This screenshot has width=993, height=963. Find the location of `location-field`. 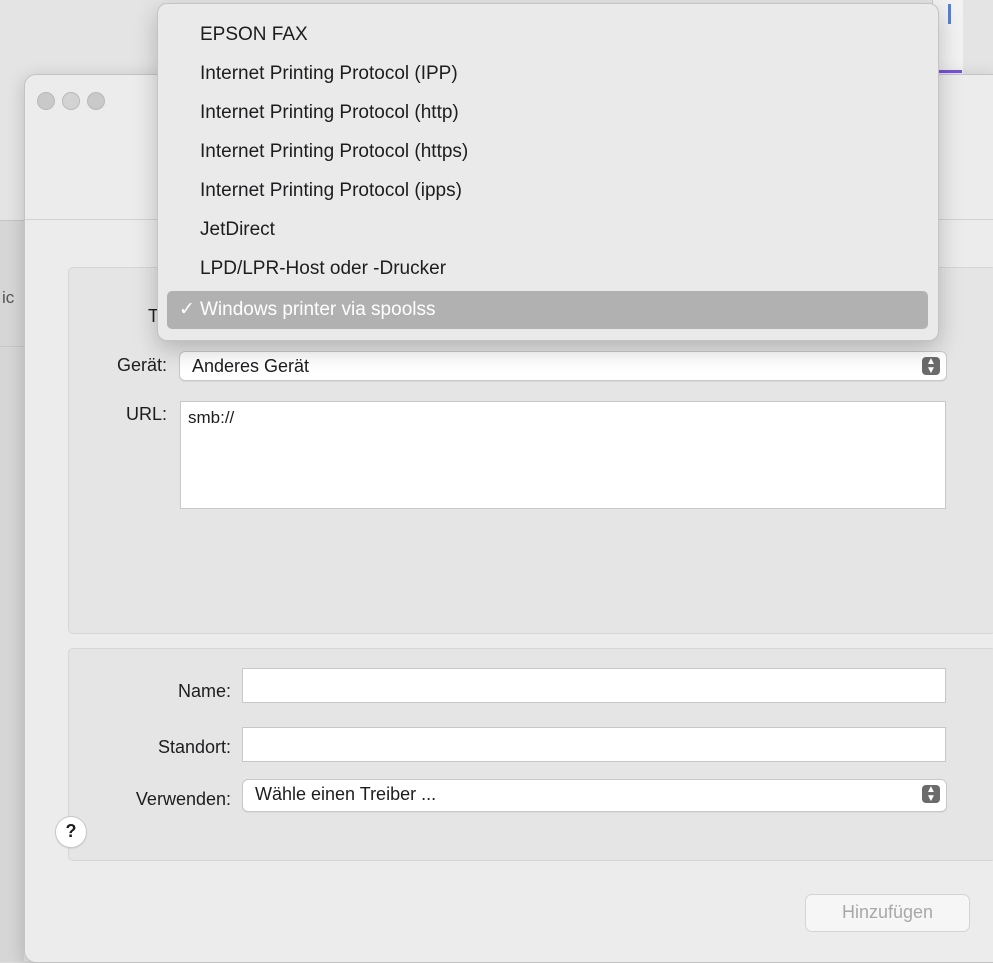

location-field is located at coordinates (594, 744).